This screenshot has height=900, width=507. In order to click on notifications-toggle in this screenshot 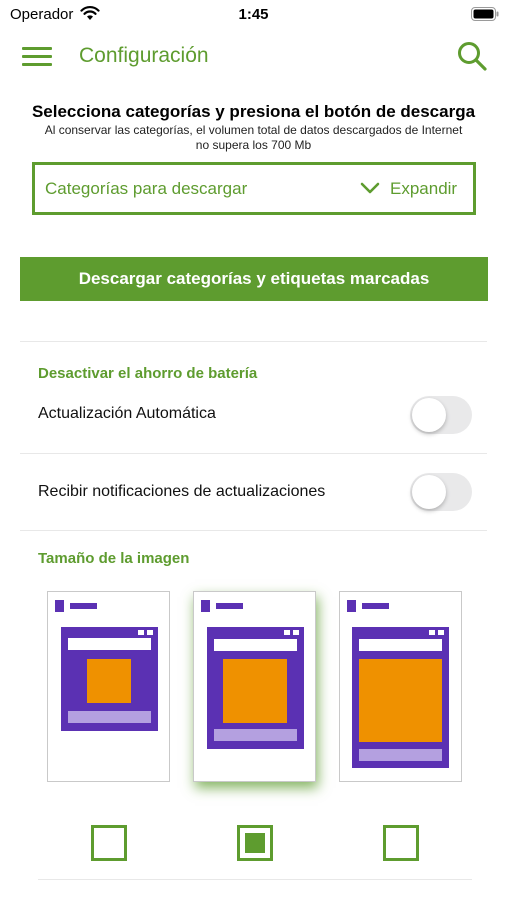, I will do `click(441, 492)`.